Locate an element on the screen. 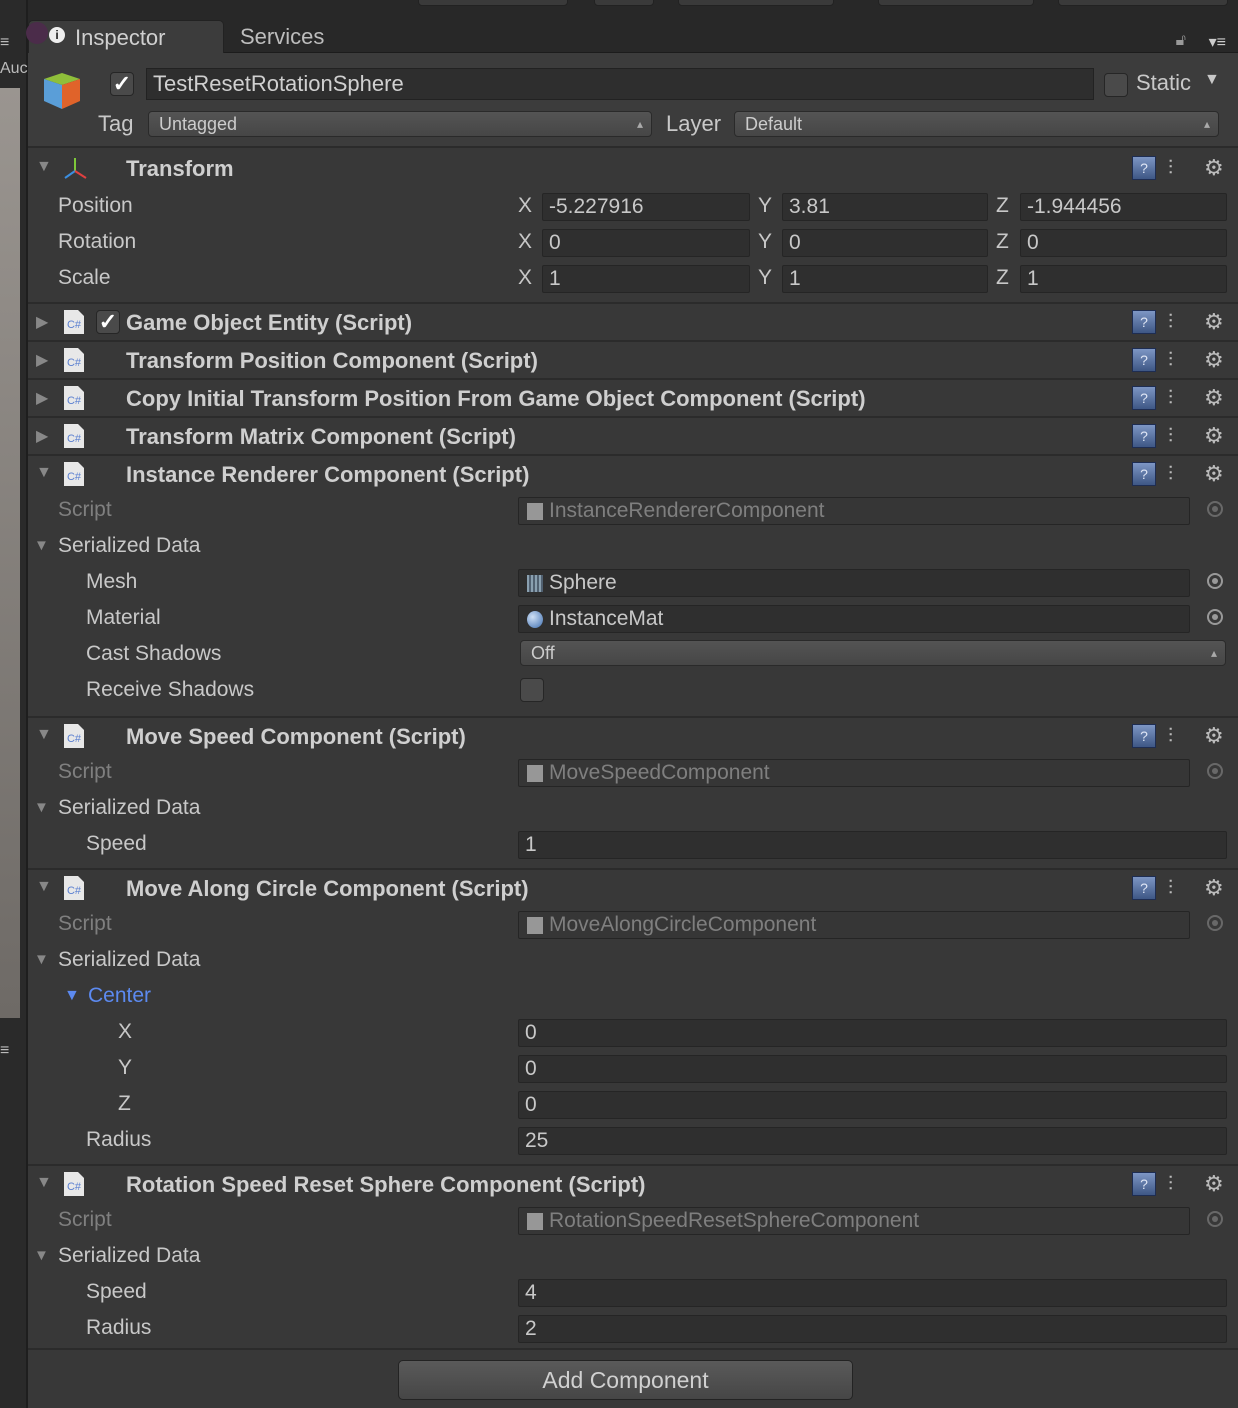 This screenshot has height=1408, width=1238. static-checkbox is located at coordinates (1116, 85).